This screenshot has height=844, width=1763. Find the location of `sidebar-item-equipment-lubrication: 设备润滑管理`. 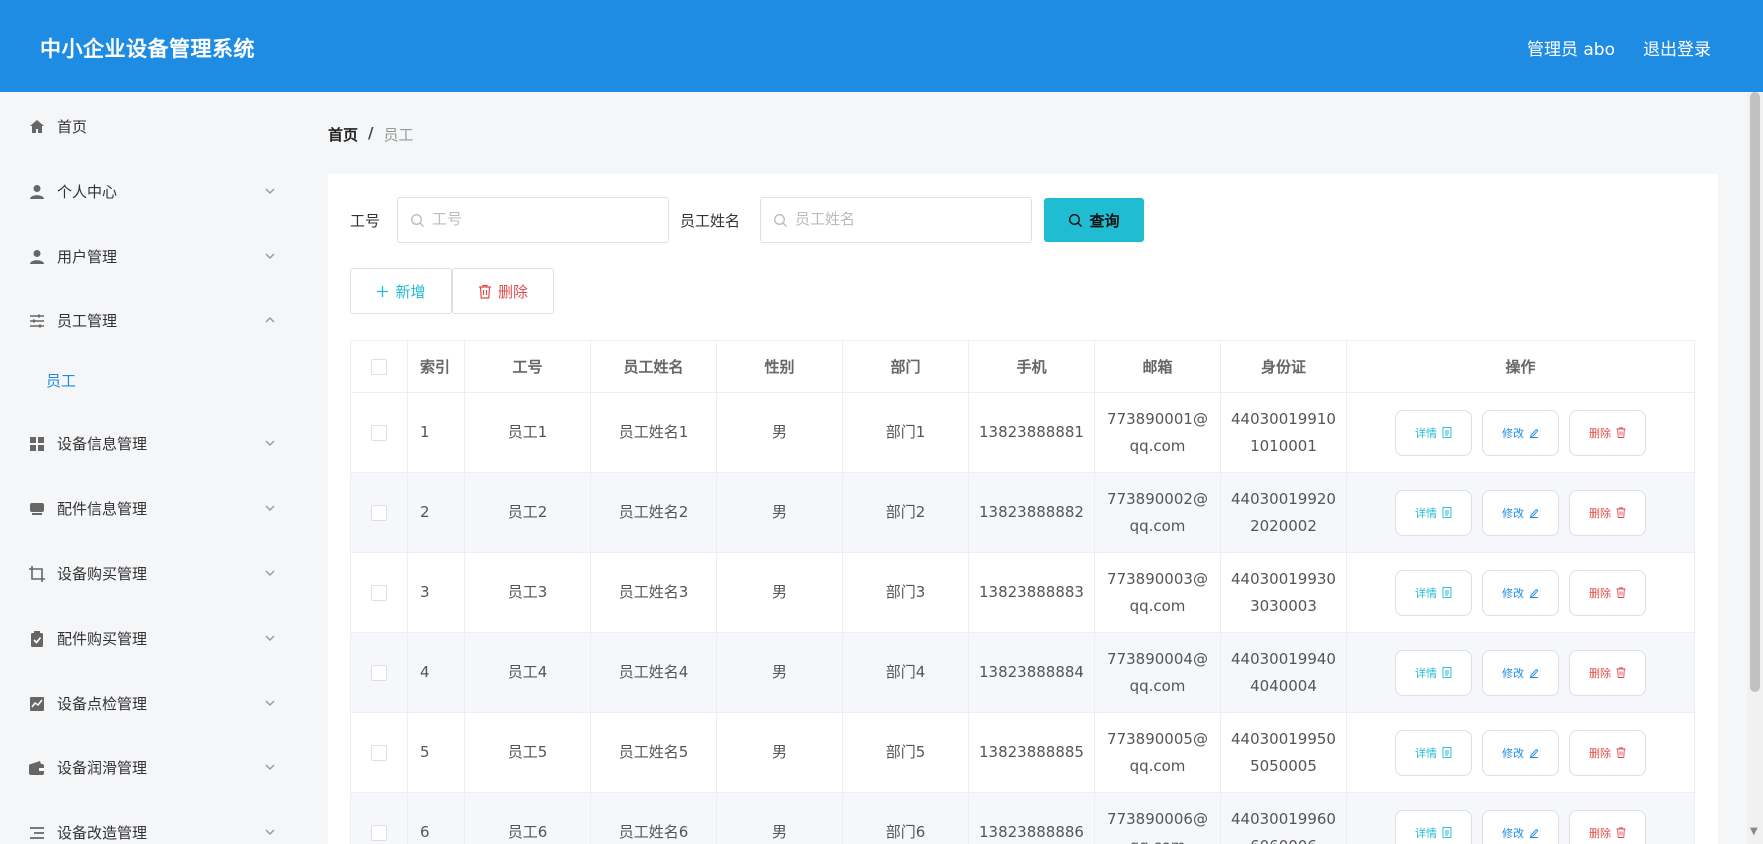

sidebar-item-equipment-lubrication: 设备润滑管理 is located at coordinates (150, 767).